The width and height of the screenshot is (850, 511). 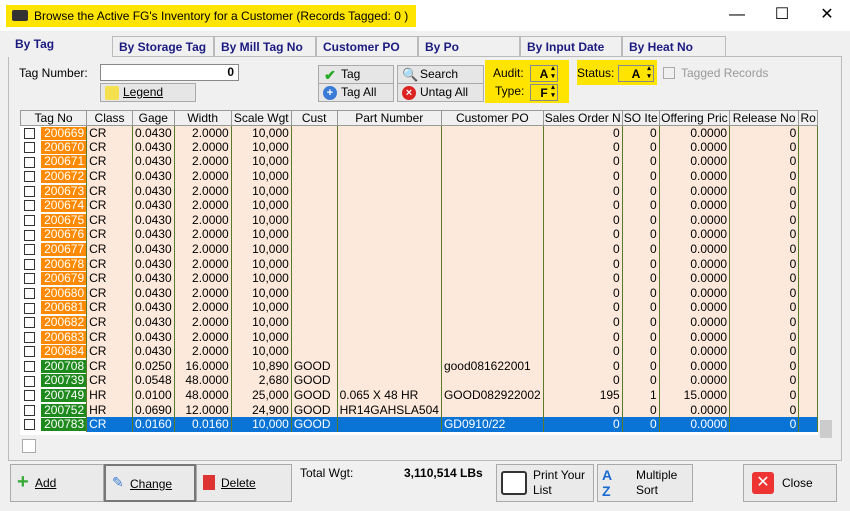 What do you see at coordinates (419, 293) in the screenshot?
I see `table-row: 200680 CR 0.0430 2.0000 10,000 0 0 0.0000 0` at bounding box center [419, 293].